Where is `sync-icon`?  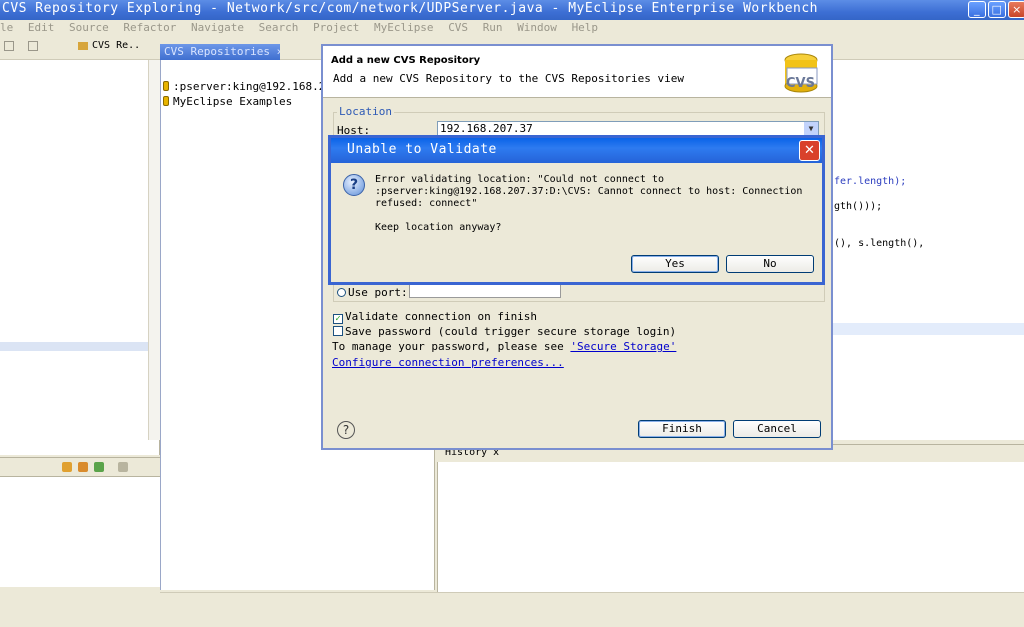 sync-icon is located at coordinates (67, 467).